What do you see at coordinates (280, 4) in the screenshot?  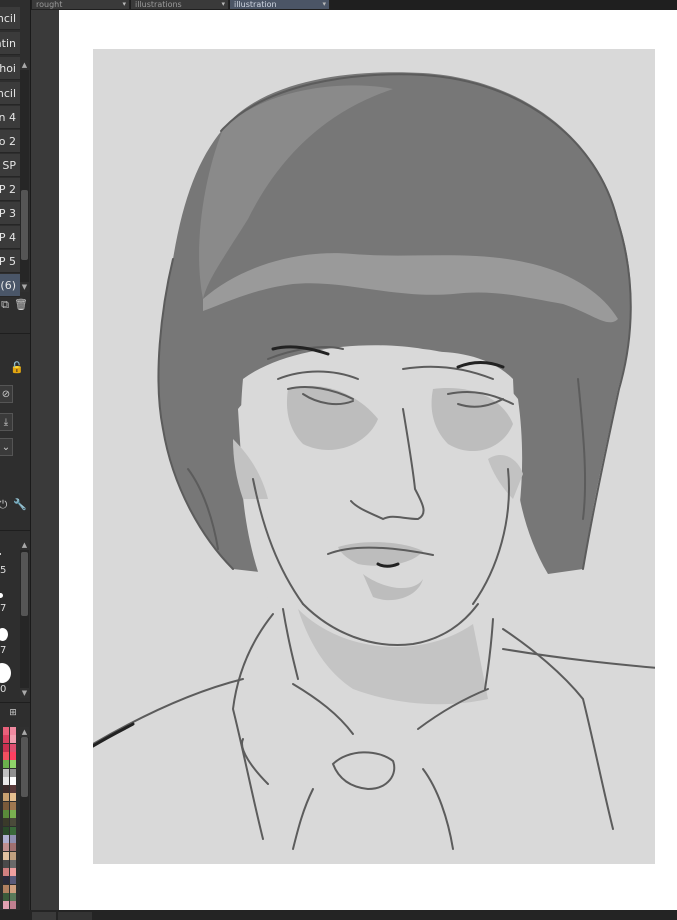 I see `tab-illustration: illustration ▾` at bounding box center [280, 4].